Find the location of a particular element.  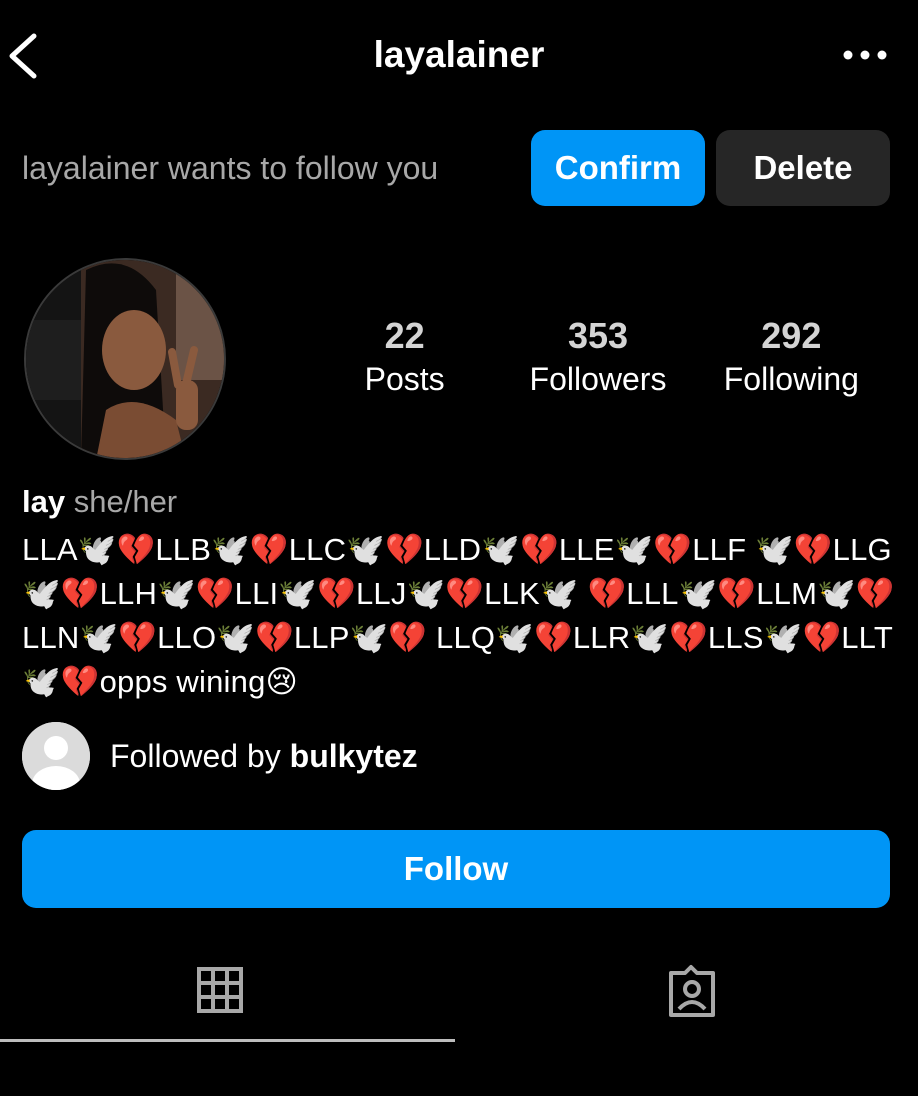

more-horizontal-icon is located at coordinates (865, 55).